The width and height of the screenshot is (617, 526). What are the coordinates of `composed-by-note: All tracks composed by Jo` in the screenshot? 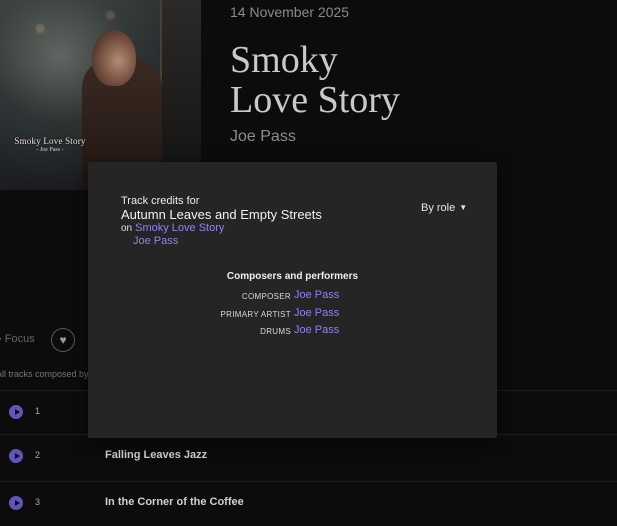 It's located at (51, 374).